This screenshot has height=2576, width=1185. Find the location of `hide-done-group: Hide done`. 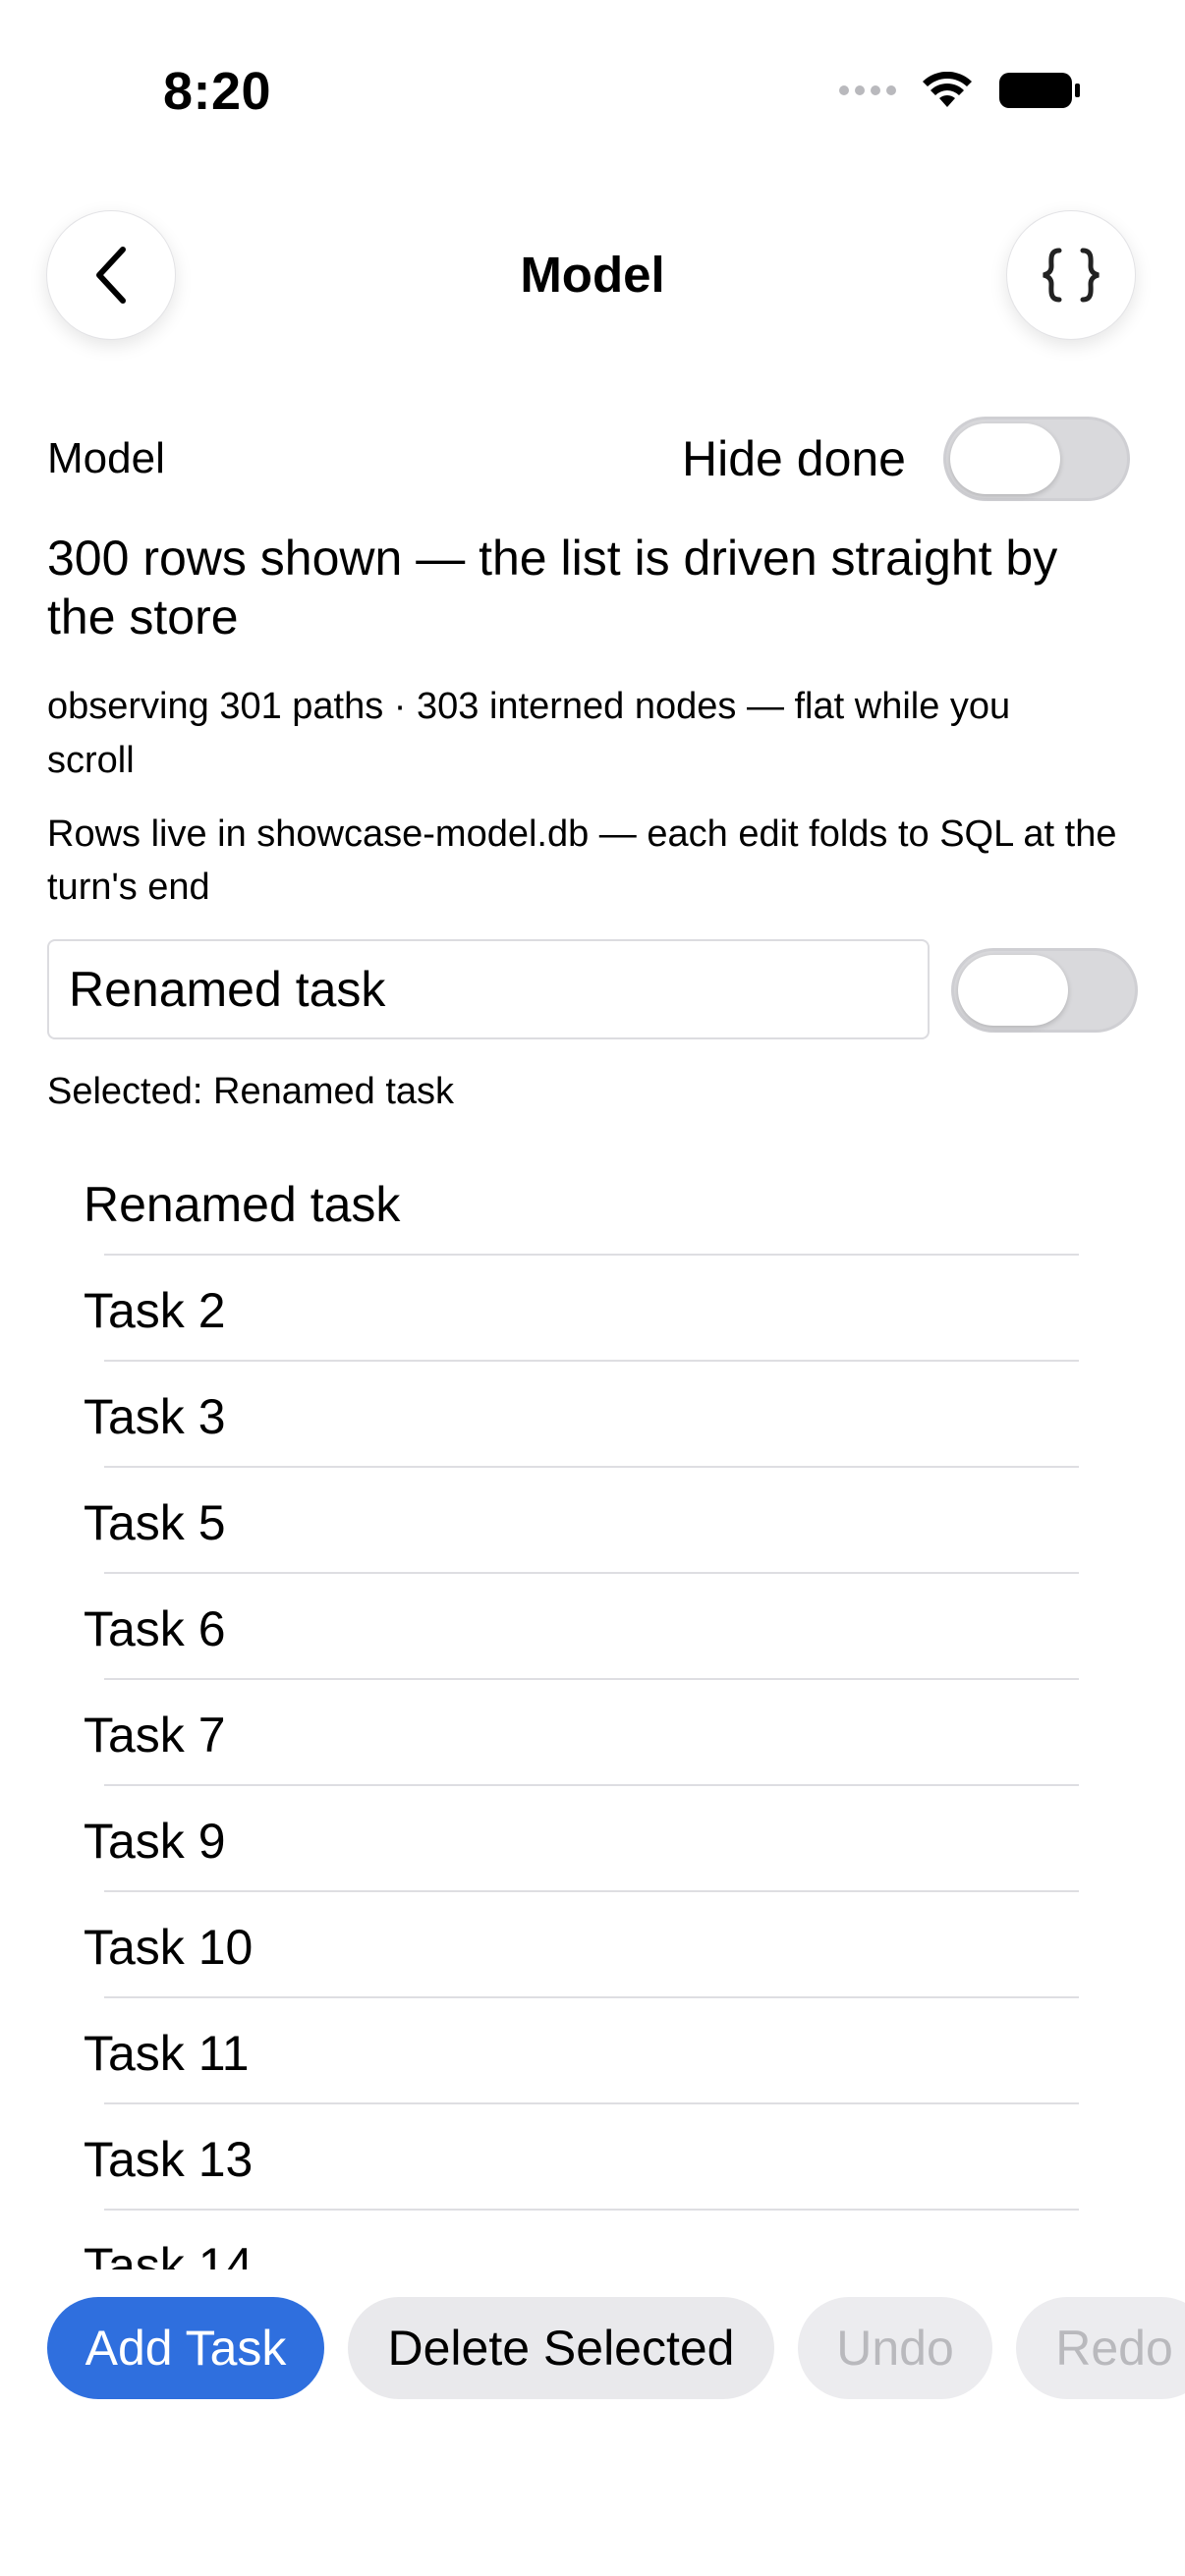

hide-done-group: Hide done is located at coordinates (906, 459).